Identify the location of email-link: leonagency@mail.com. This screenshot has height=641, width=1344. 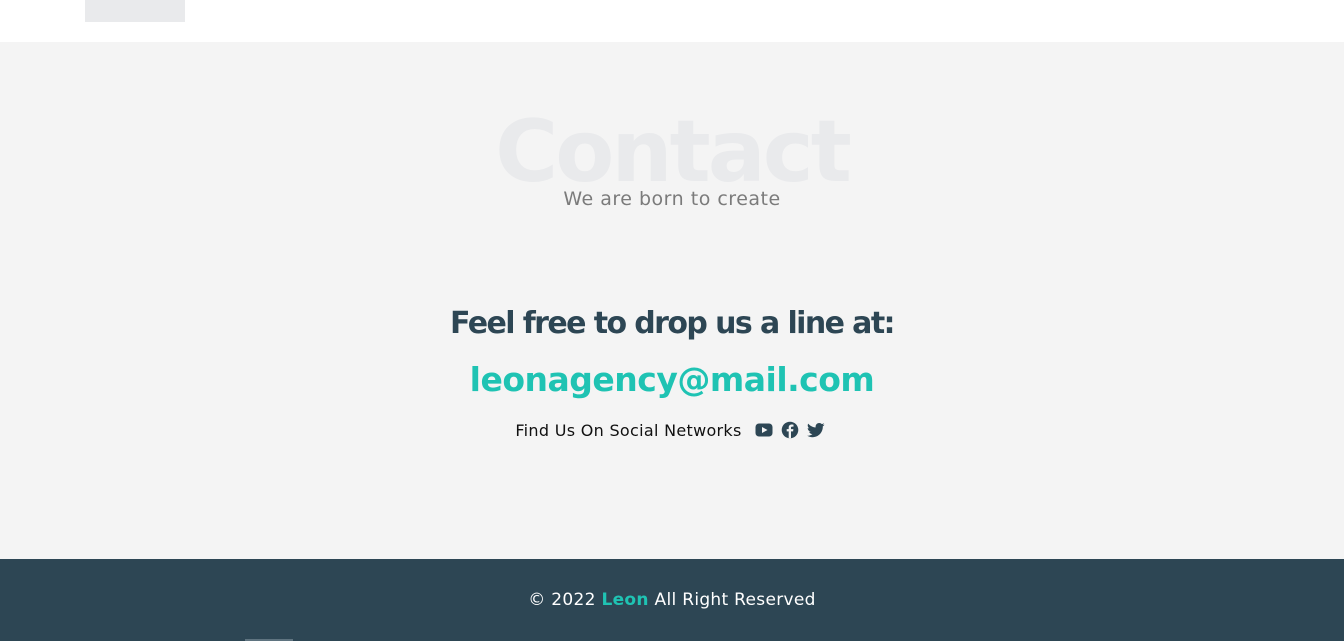
(672, 379).